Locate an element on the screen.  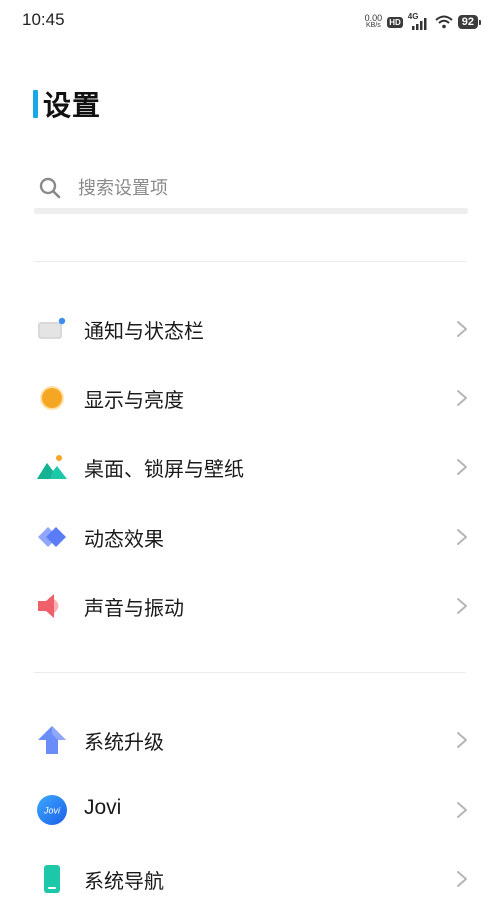
search-underline is located at coordinates (251, 211).